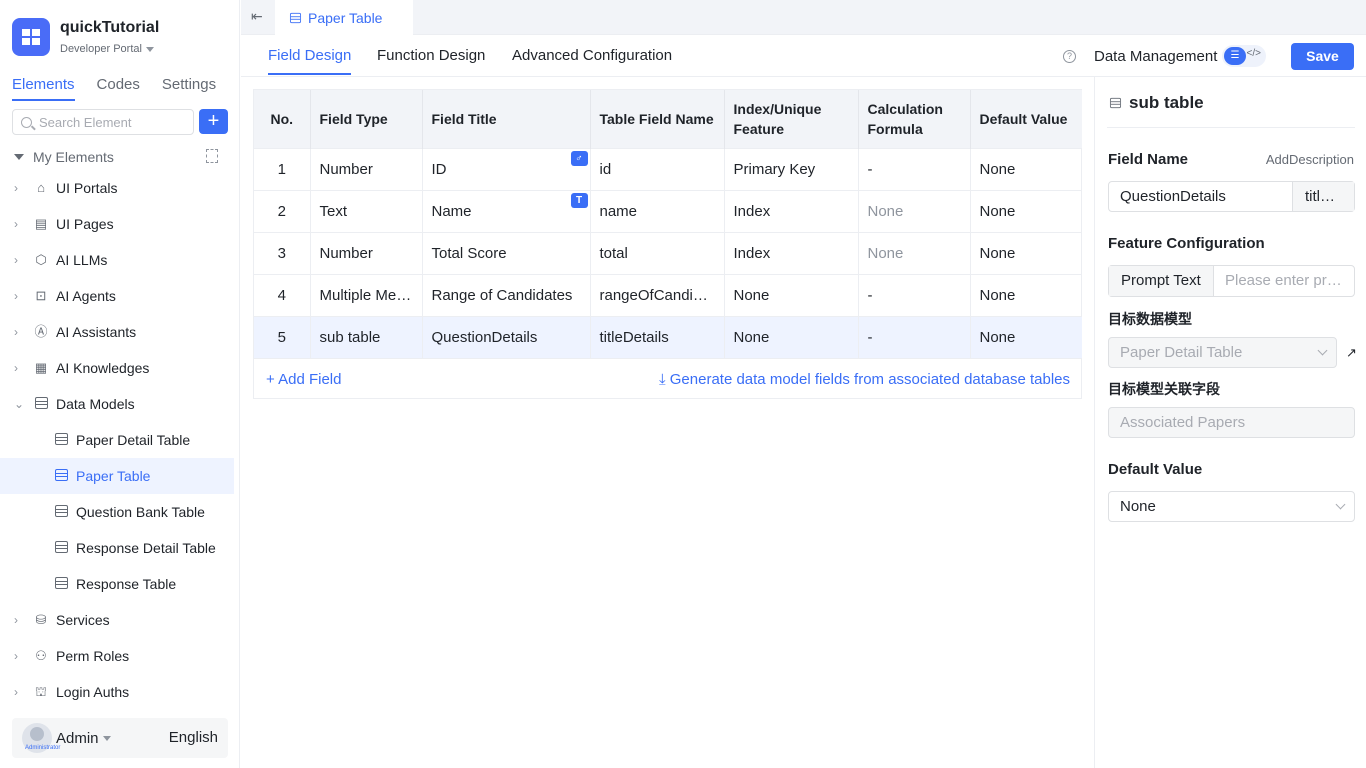  I want to click on auth-icon: ⛫, so click(41, 691).